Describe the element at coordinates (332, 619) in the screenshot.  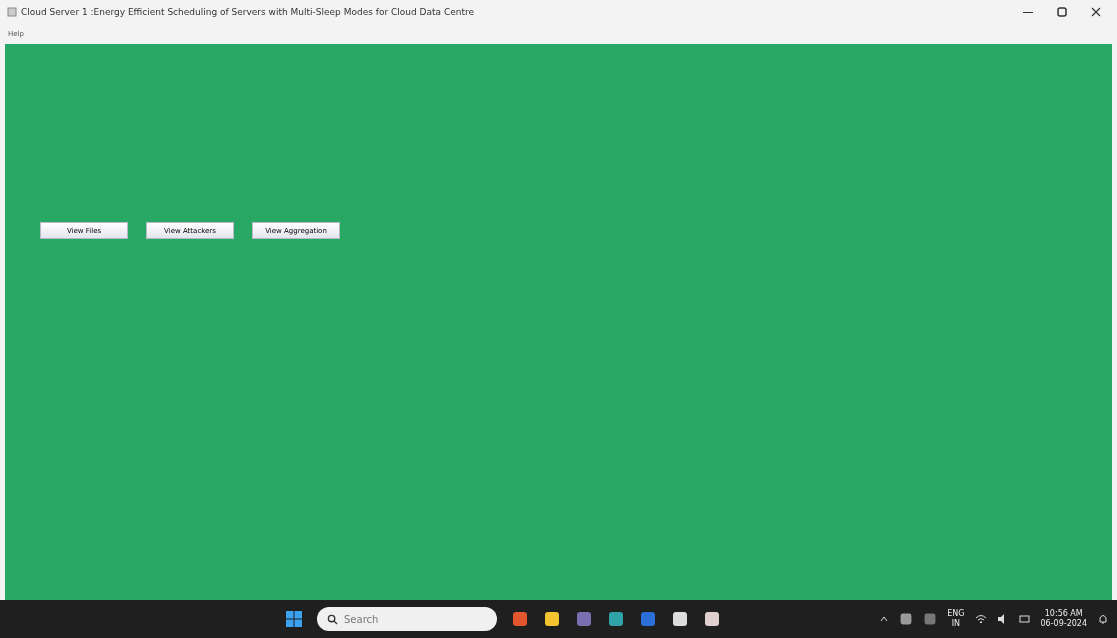
I see `search-icon` at that location.